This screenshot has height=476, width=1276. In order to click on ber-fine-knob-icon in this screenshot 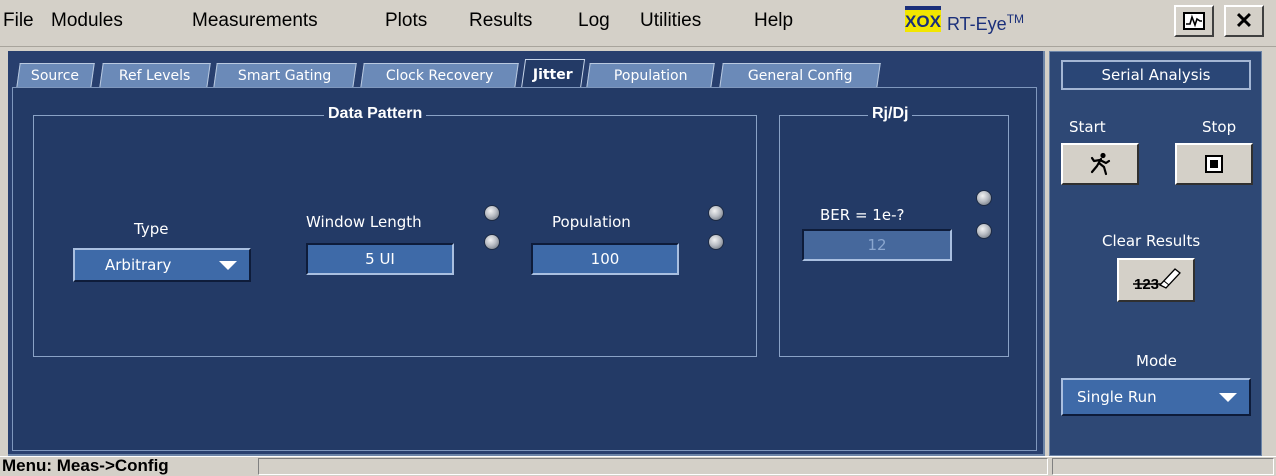, I will do `click(984, 231)`.